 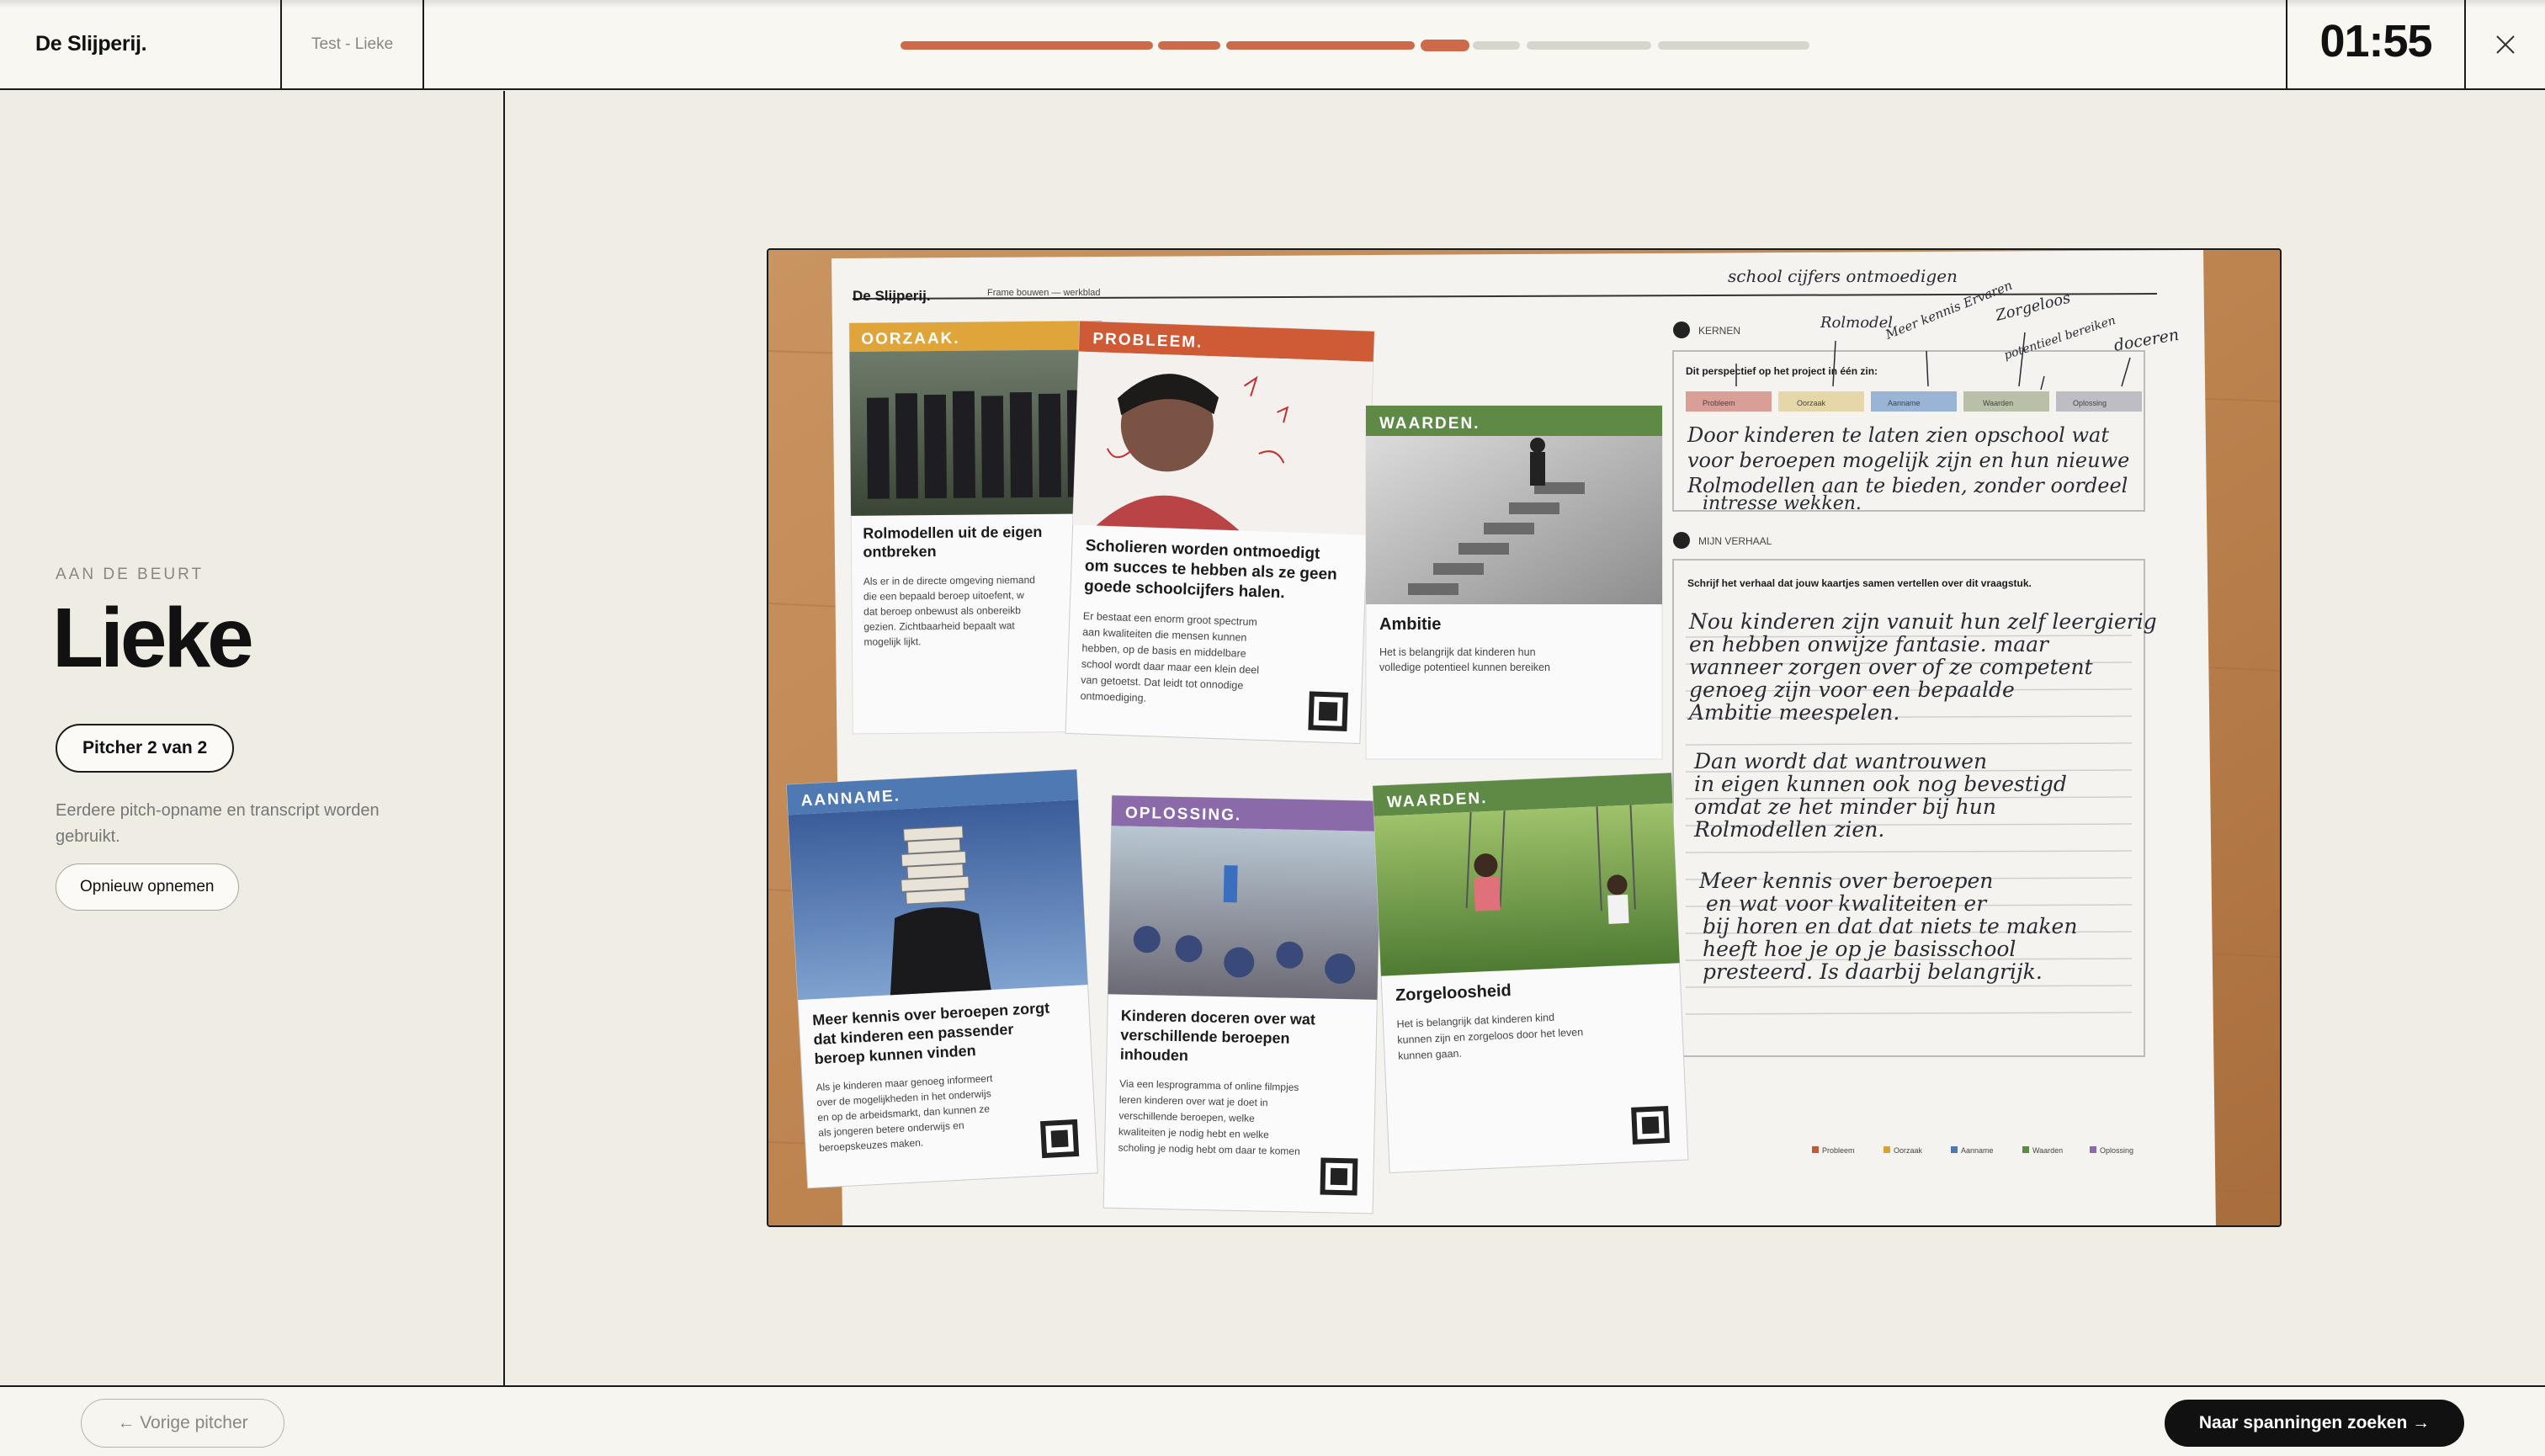 I want to click on previous-pitcher-button: ← Vorige pitcher, so click(x=182, y=1424).